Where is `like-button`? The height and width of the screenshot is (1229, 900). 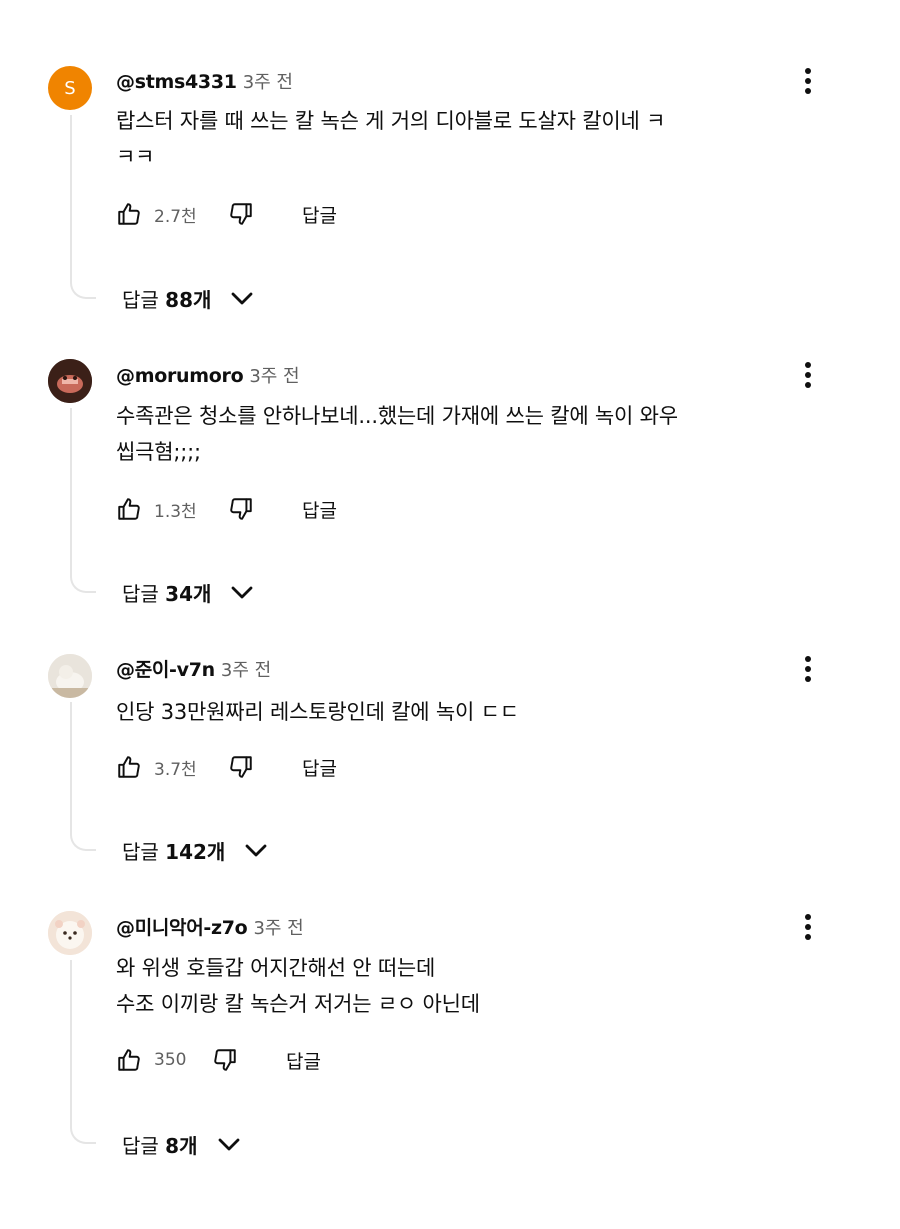 like-button is located at coordinates (129, 1060).